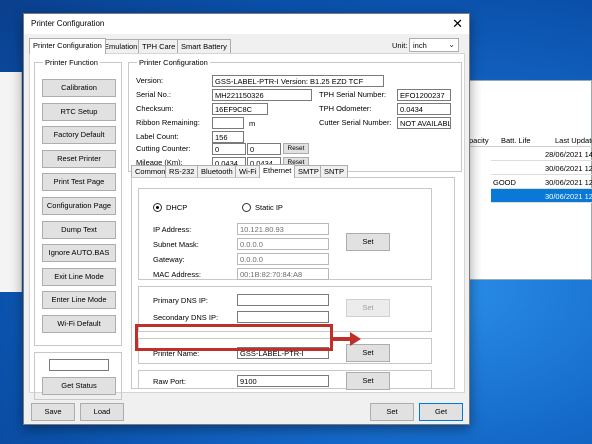 The width and height of the screenshot is (592, 444). I want to click on subnet-mask-field: 0.0.0.0, so click(283, 244).